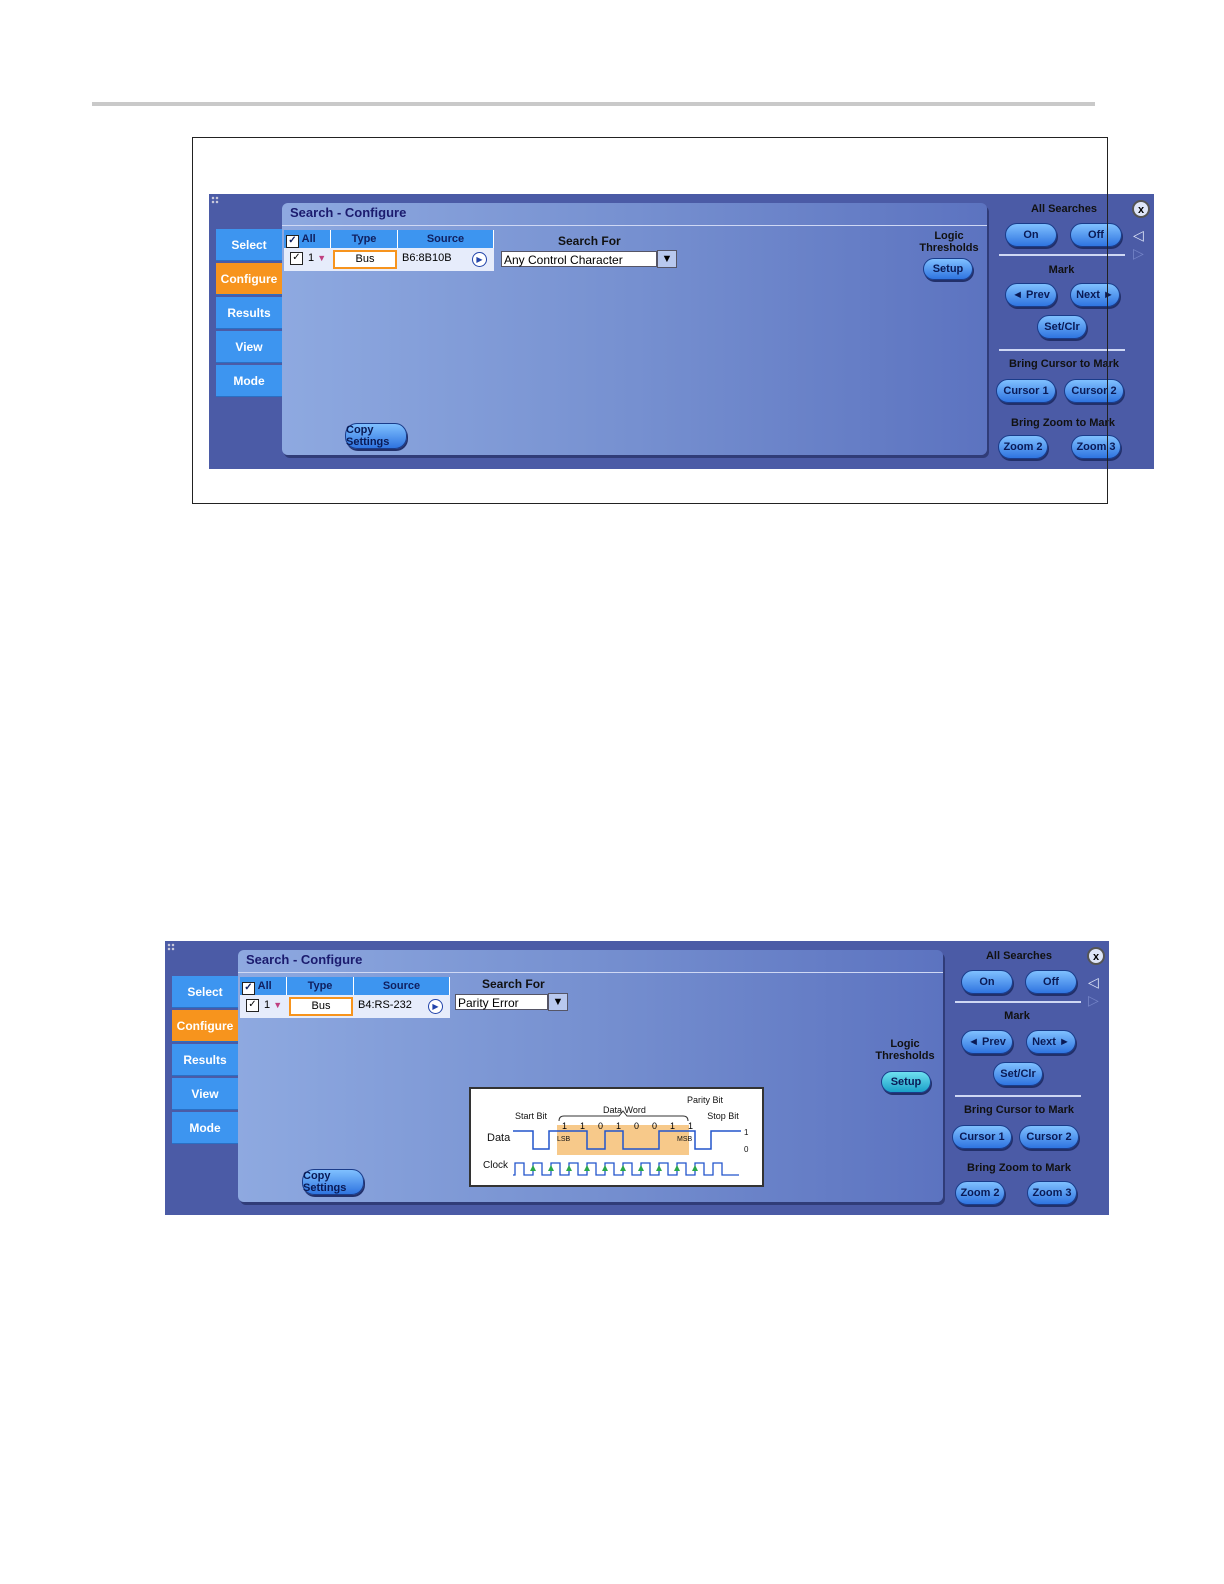  I want to click on source-table: ✓ All Type Source ✓ 1 ▼ Bus B6:8B10B ▶, so click(389, 250).